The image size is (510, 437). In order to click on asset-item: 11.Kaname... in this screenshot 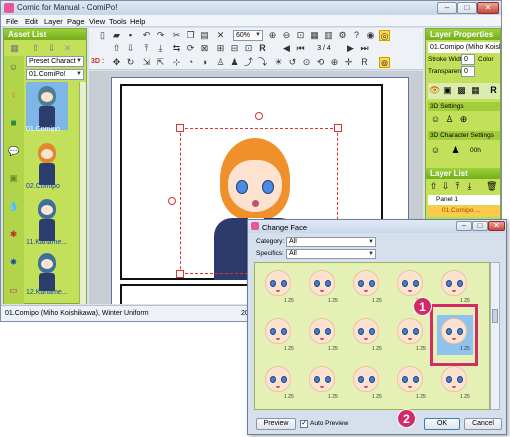, I will do `click(48, 223)`.